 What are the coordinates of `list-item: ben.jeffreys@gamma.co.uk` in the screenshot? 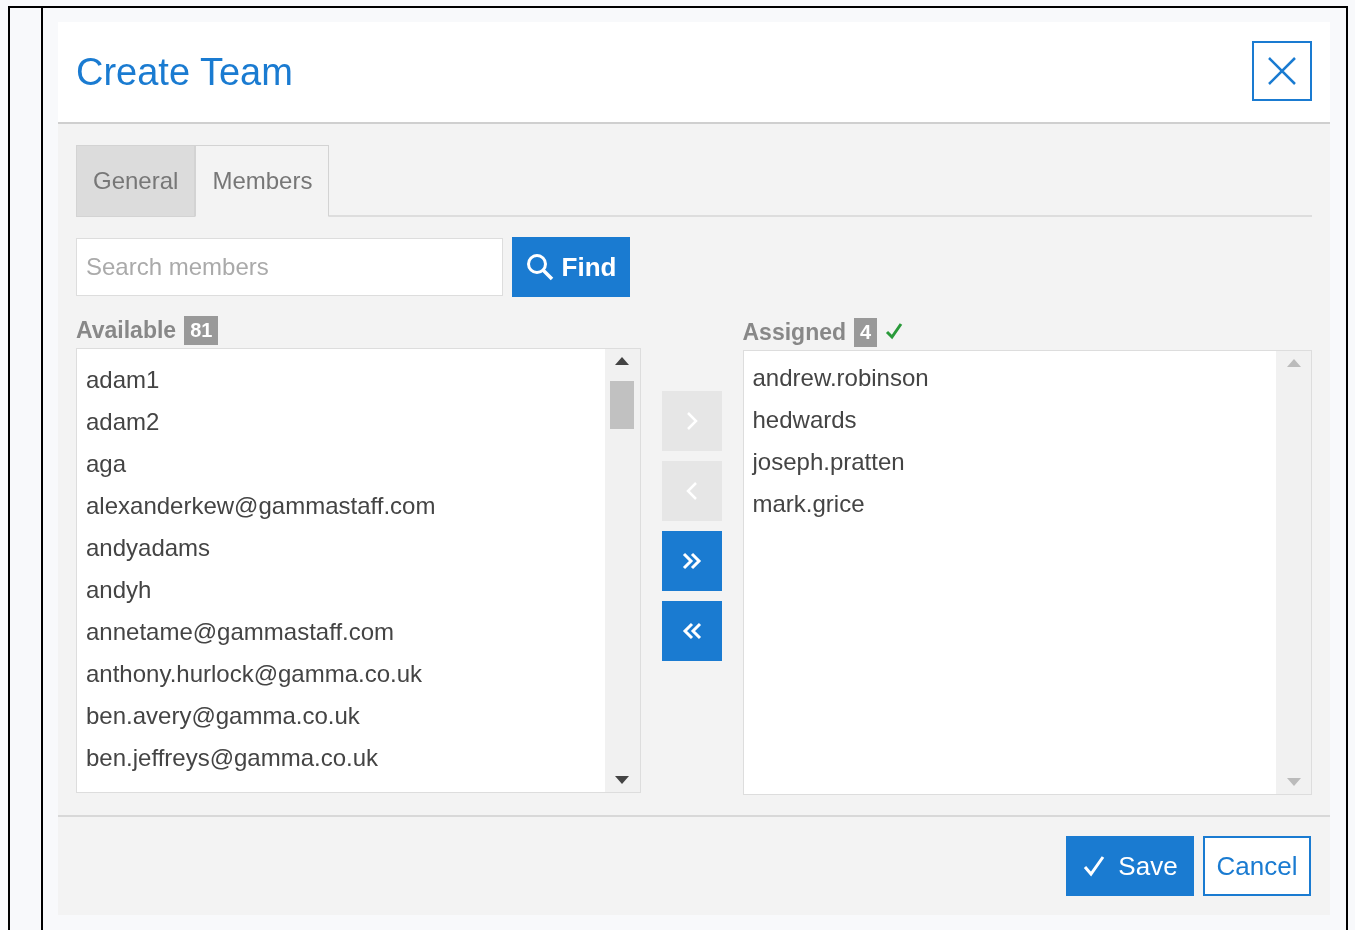 It's located at (341, 758).